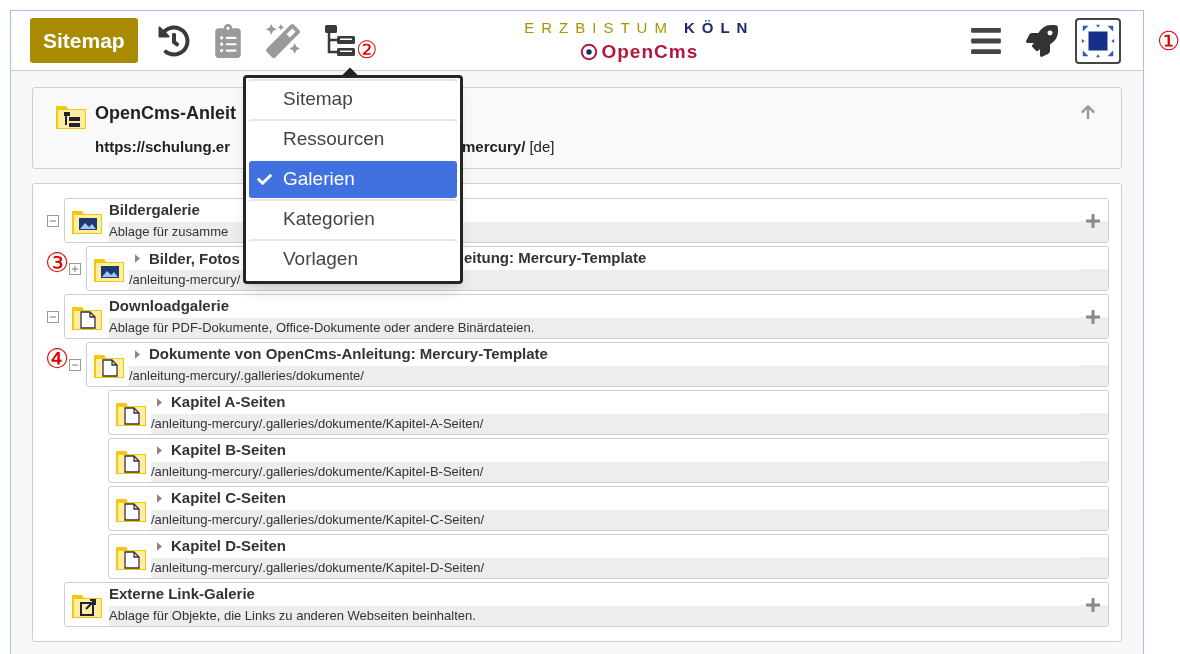 This screenshot has width=1180, height=654. I want to click on logo-text: KÖLN, so click(719, 28).